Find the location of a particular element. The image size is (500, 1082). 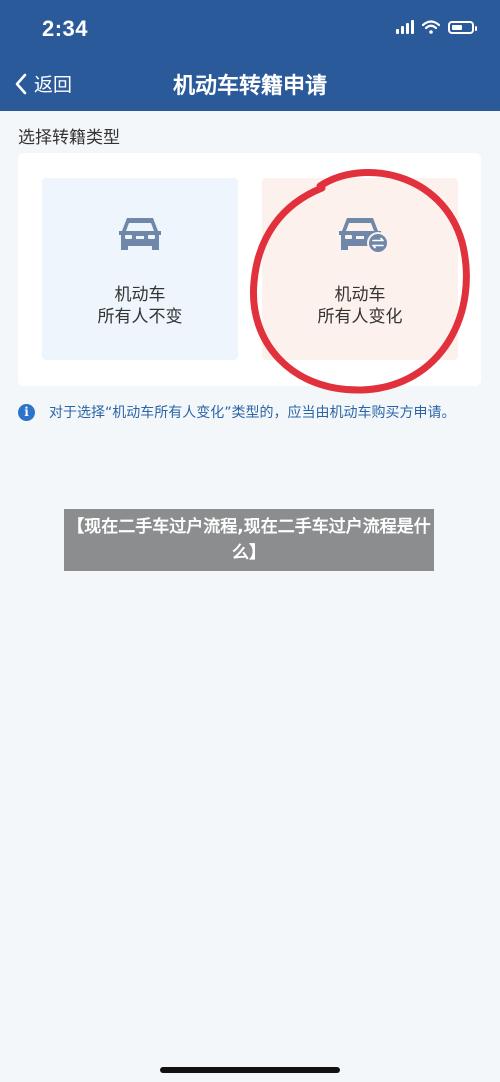

option-label: 机动车 所有人不变 is located at coordinates (140, 306).